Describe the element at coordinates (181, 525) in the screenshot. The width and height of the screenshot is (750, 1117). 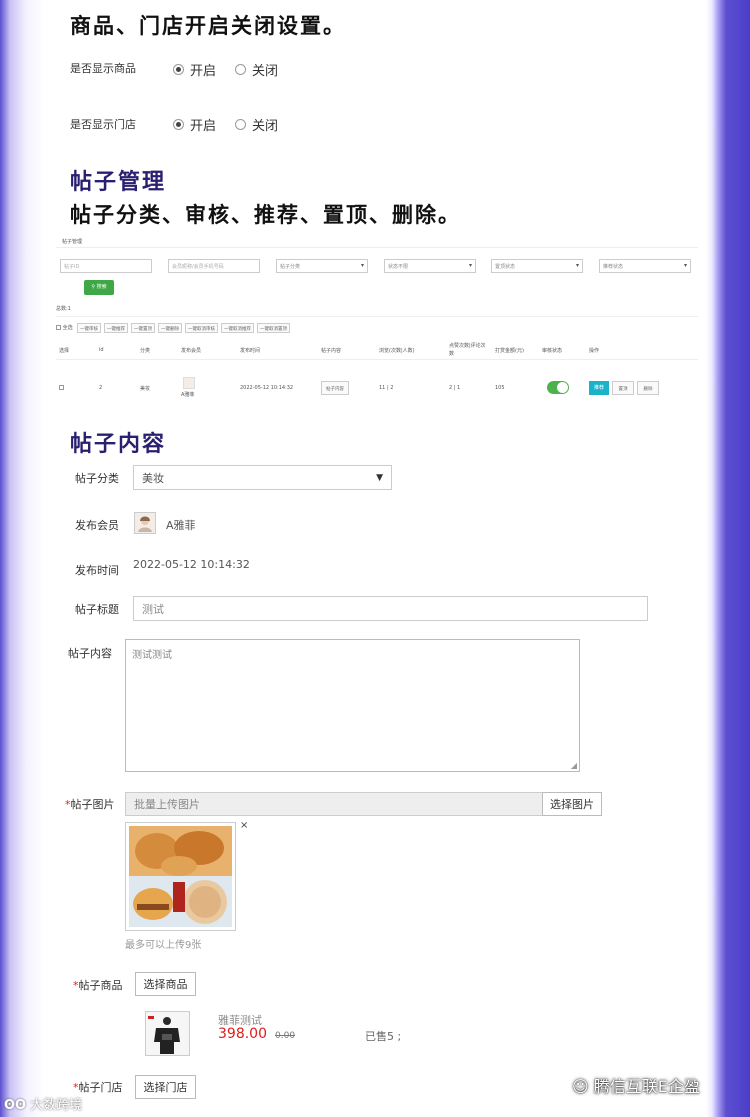
I see `member-name: A雅菲` at that location.